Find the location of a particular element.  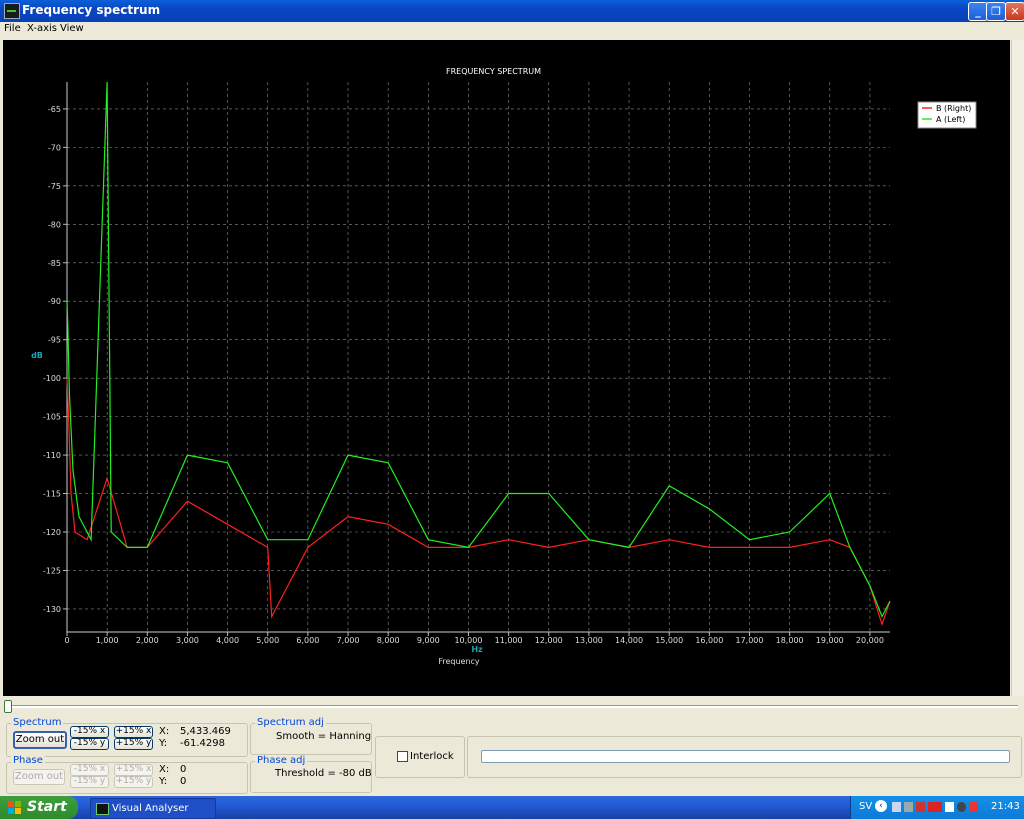

y-tick-label: -120 is located at coordinates (52, 532).